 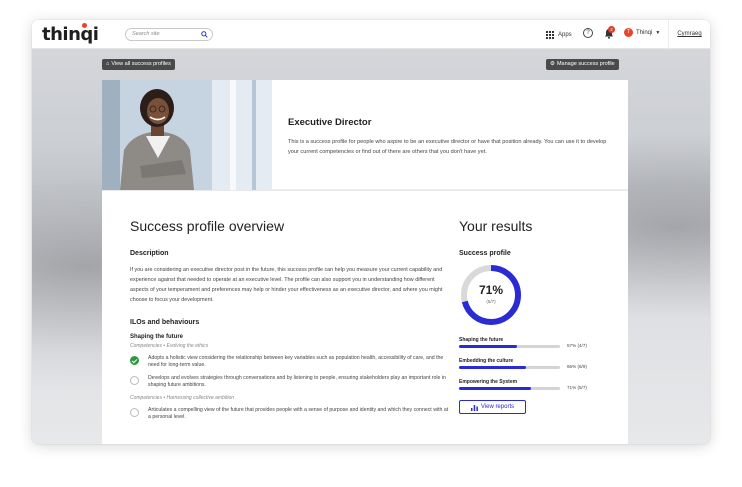 I want to click on woman-portrait-image, so click(x=187, y=135).